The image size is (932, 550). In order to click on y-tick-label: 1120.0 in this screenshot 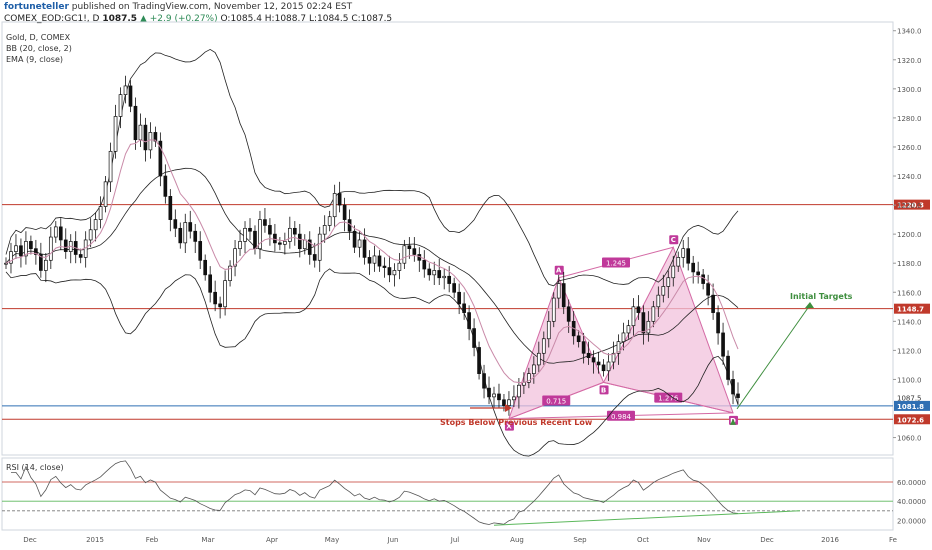, I will do `click(909, 351)`.